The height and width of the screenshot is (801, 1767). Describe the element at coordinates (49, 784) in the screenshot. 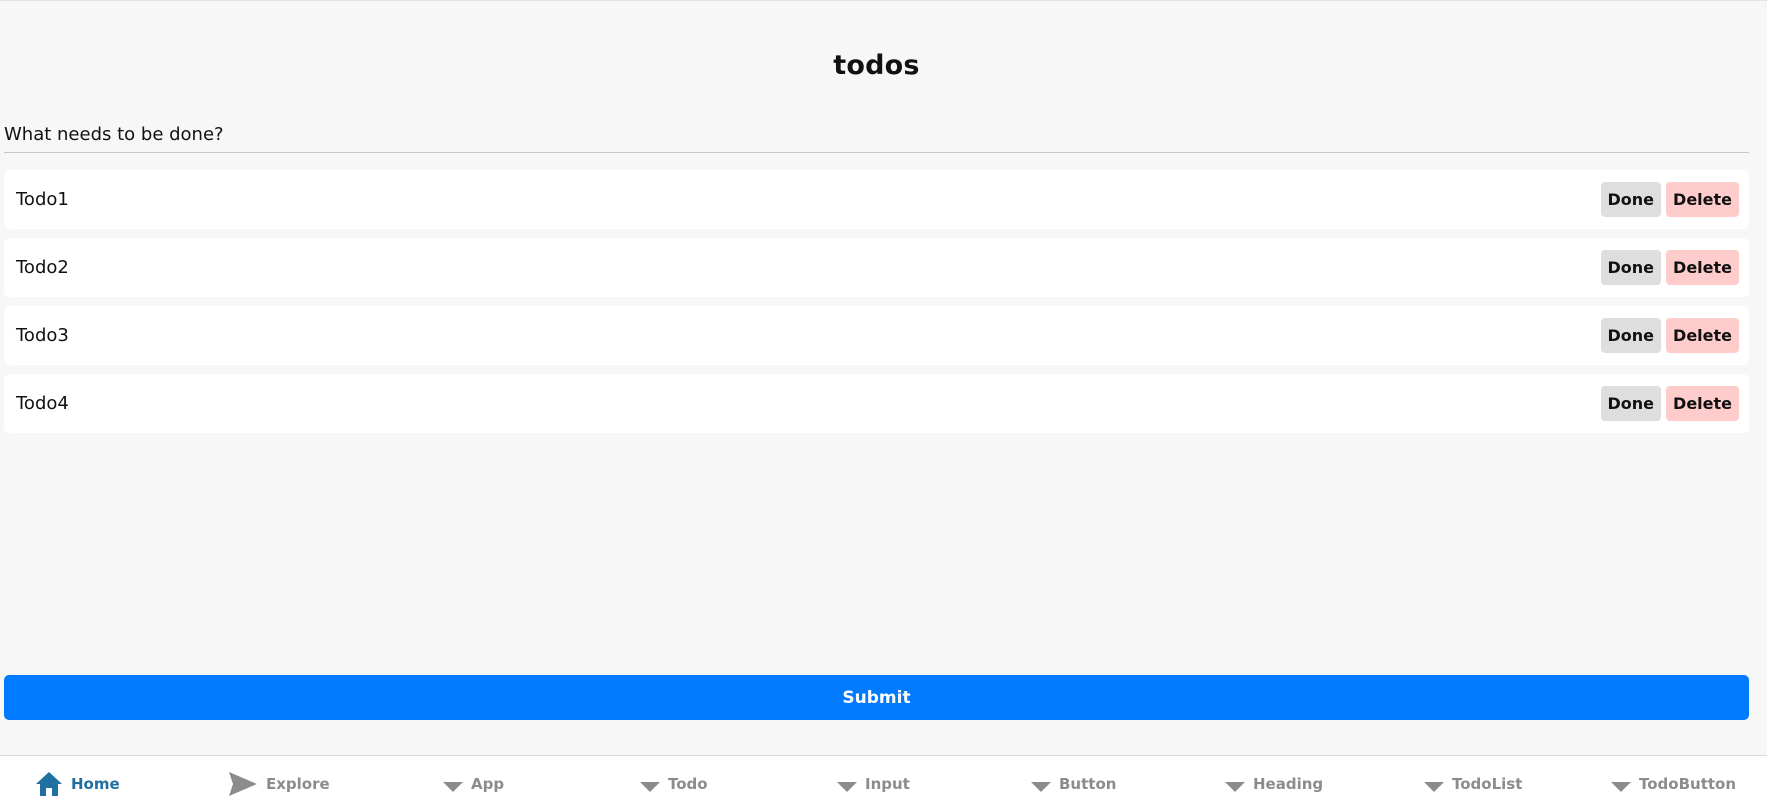

I see `home-icon` at that location.